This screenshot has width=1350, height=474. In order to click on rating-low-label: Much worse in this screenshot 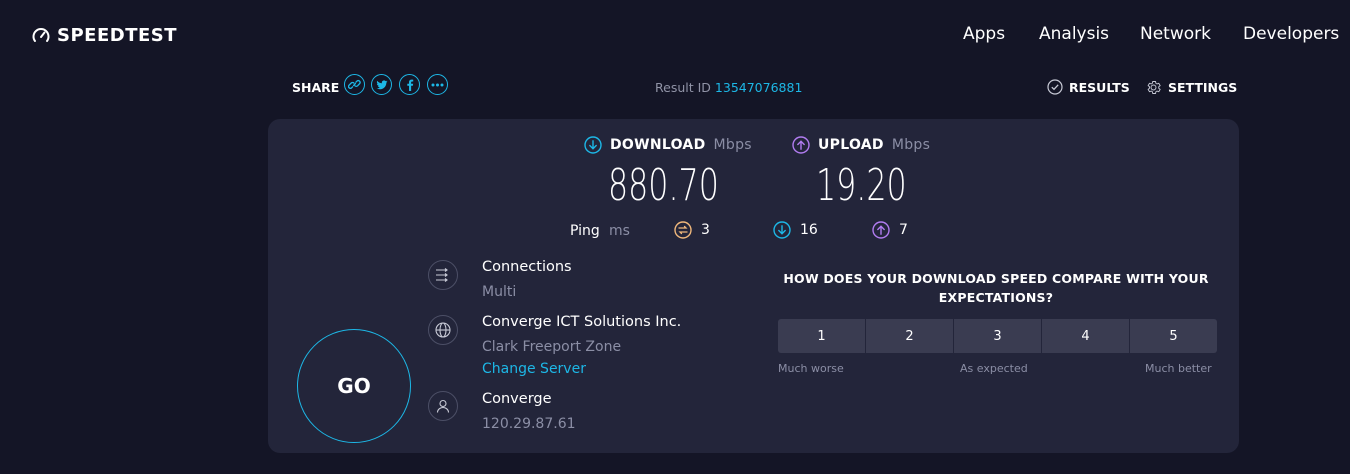, I will do `click(811, 368)`.